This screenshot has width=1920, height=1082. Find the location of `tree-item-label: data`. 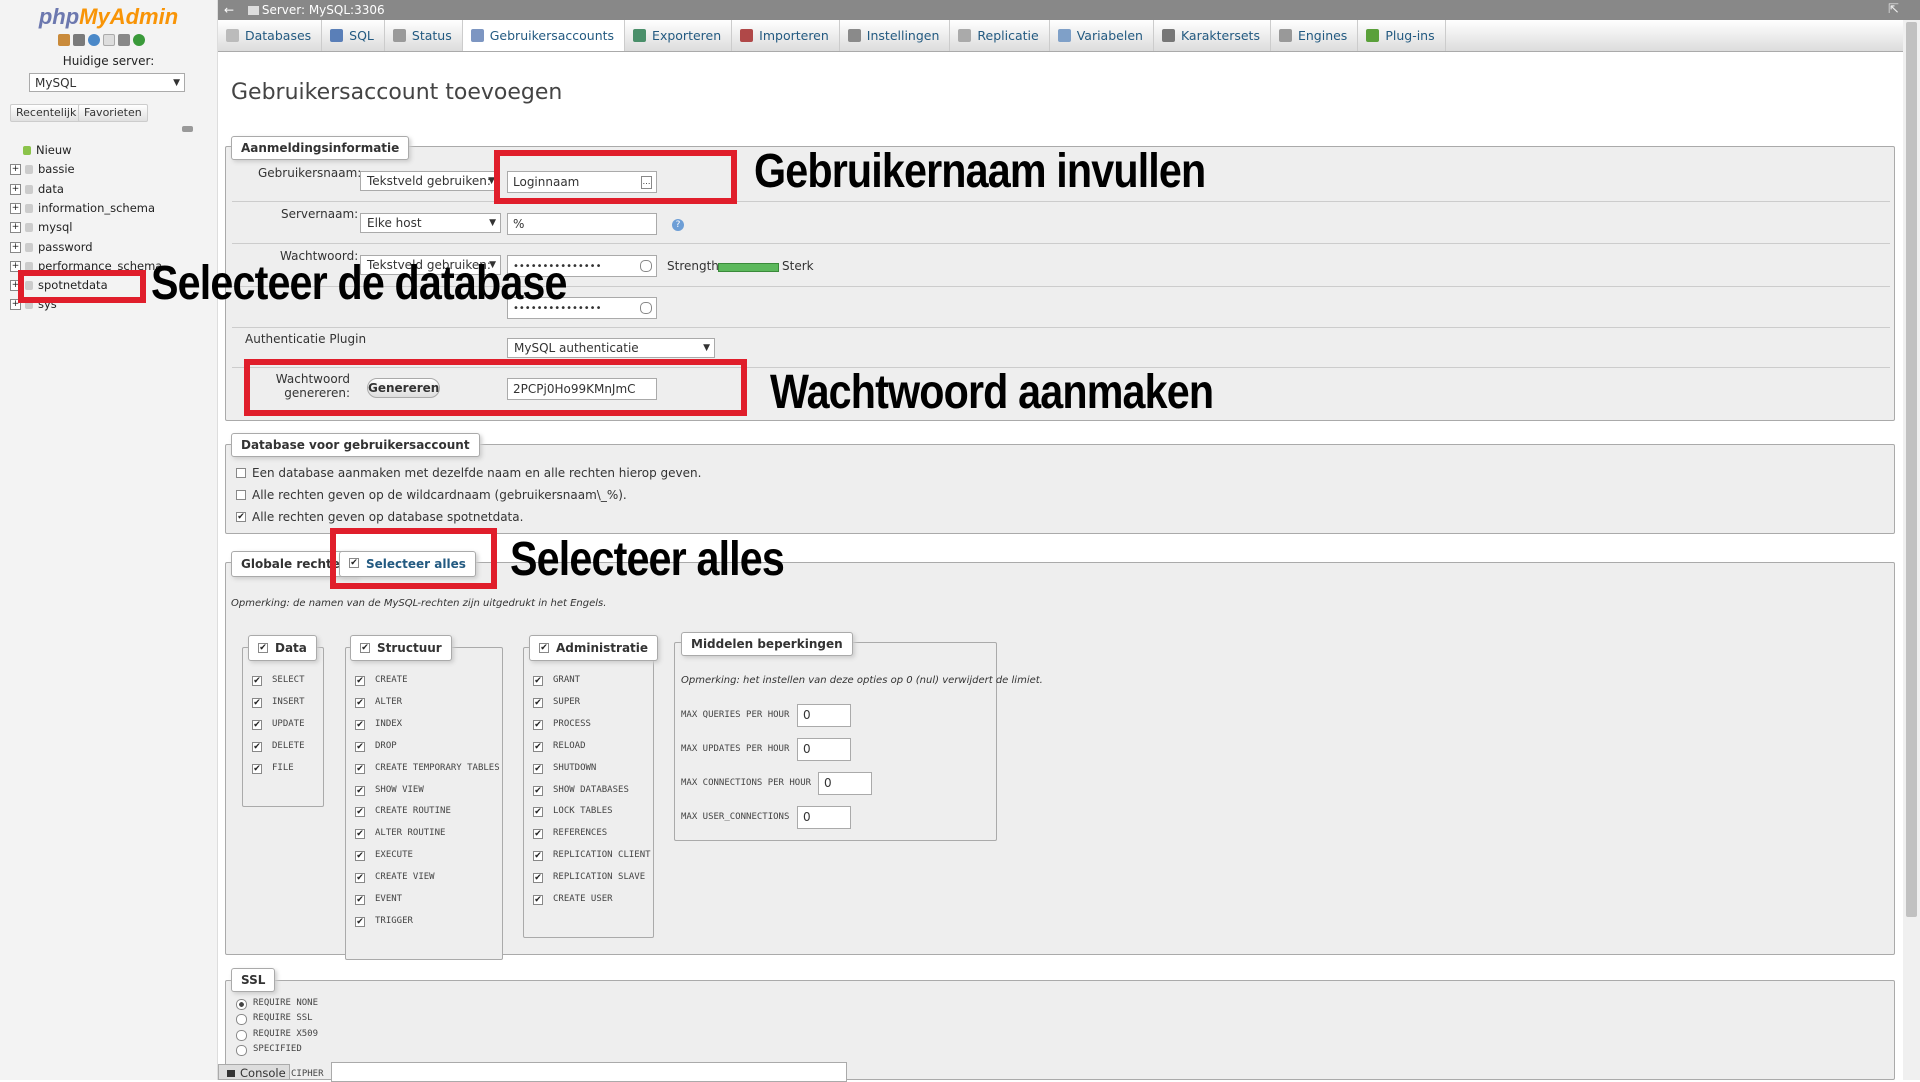

tree-item-label: data is located at coordinates (51, 189).